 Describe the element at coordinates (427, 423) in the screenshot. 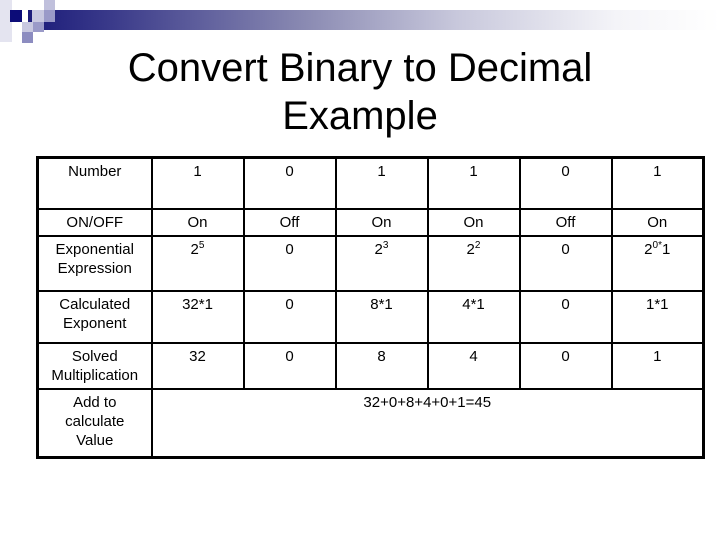

I see `sum-cell: 32+0+8+4+0+1=45` at that location.